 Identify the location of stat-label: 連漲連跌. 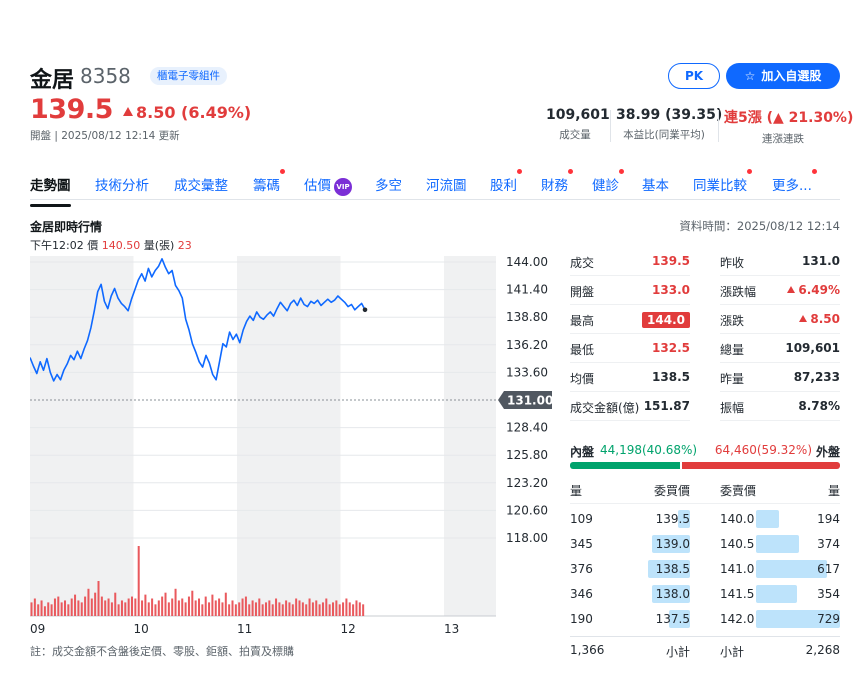
(783, 139).